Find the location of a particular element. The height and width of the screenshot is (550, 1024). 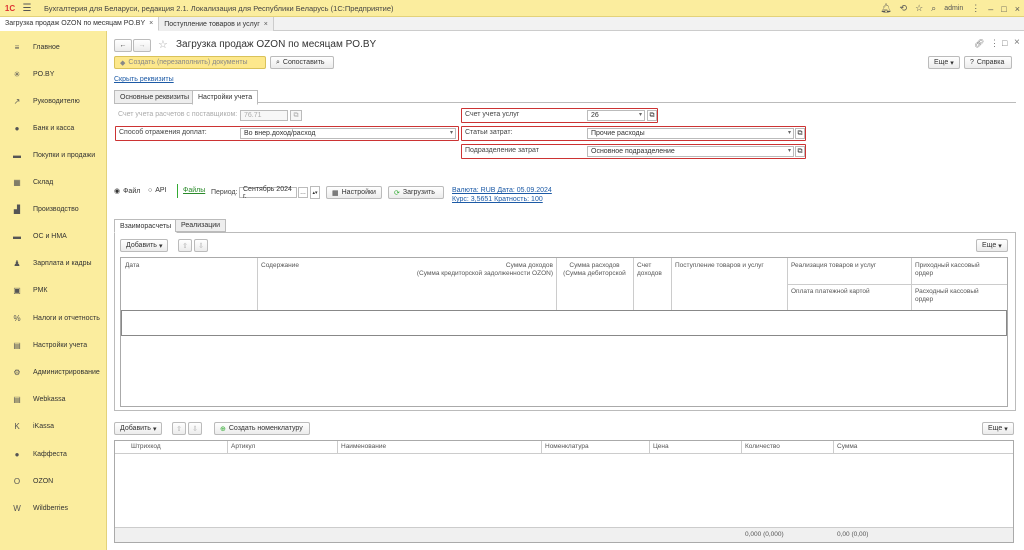

sidebar-item: ▤ Webkassa is located at coordinates (53, 399).